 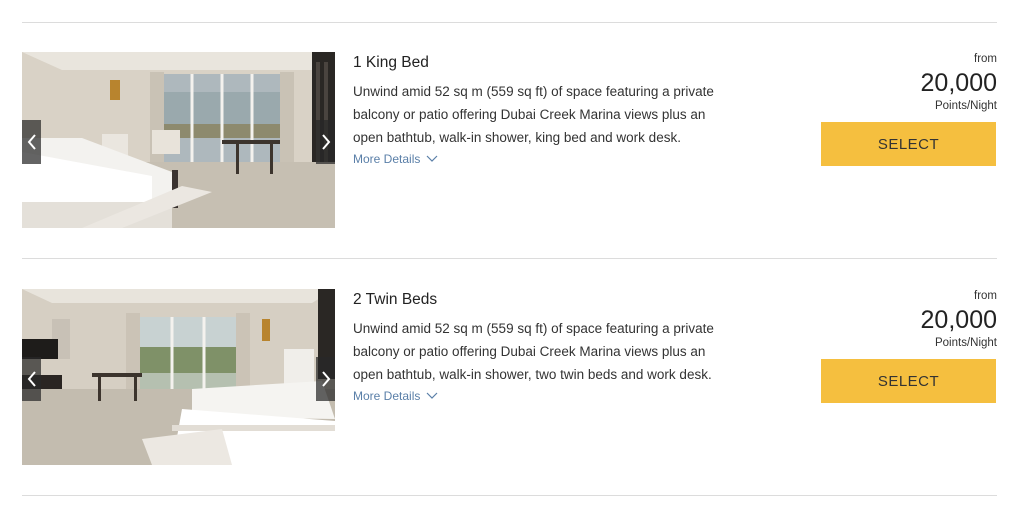 I want to click on room-title: 2 Twin Beds, so click(x=395, y=299).